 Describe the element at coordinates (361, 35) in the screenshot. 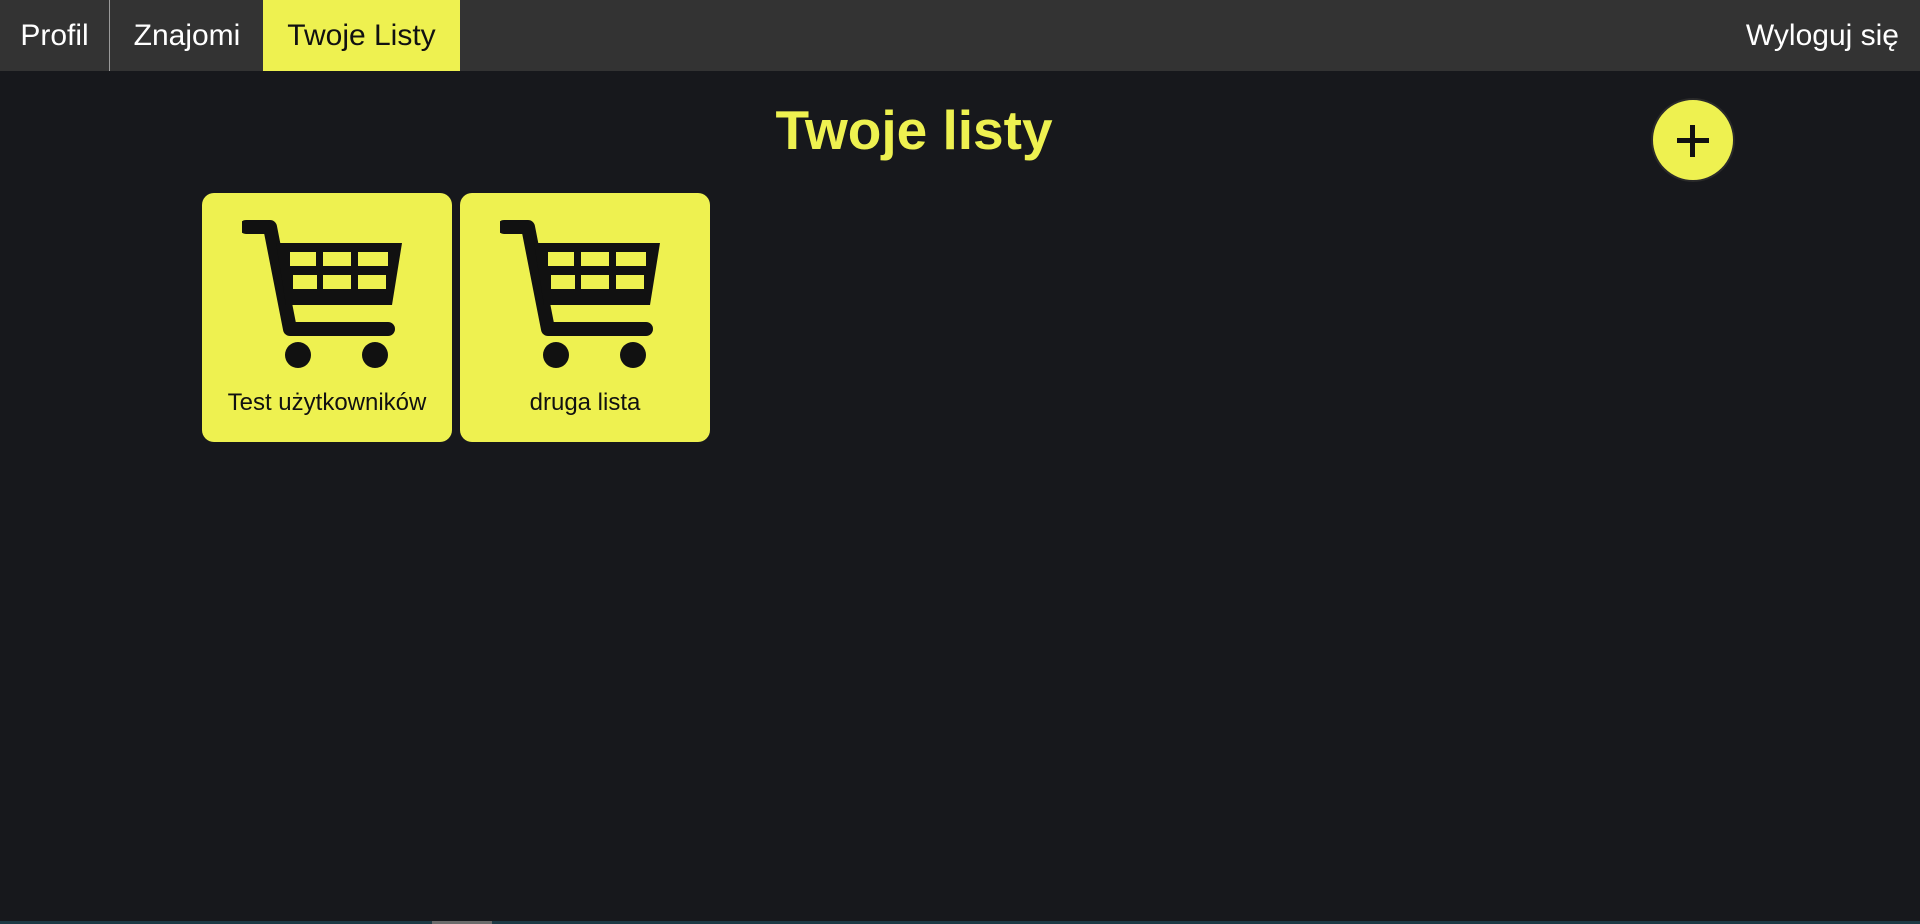

I see `nav-item-twoje-listy: Twoje Listy` at that location.